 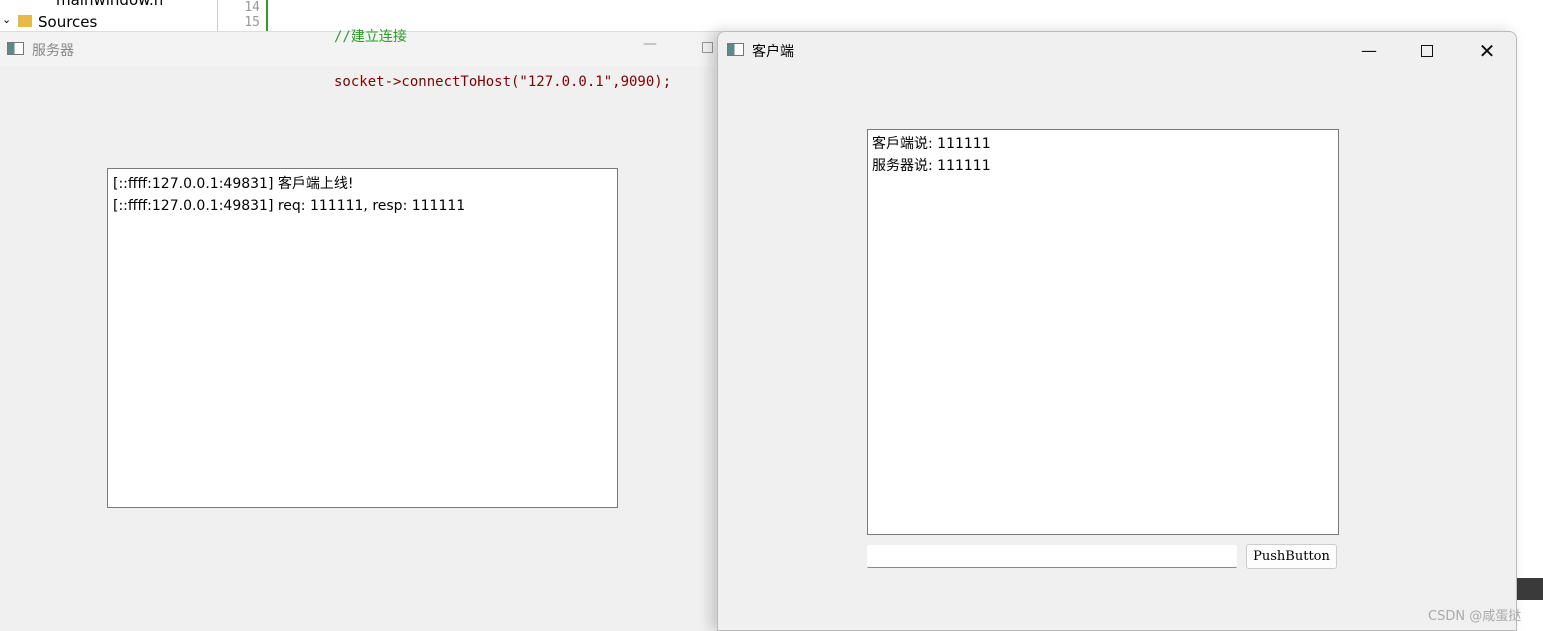 I want to click on maximize-button, so click(x=1427, y=50).